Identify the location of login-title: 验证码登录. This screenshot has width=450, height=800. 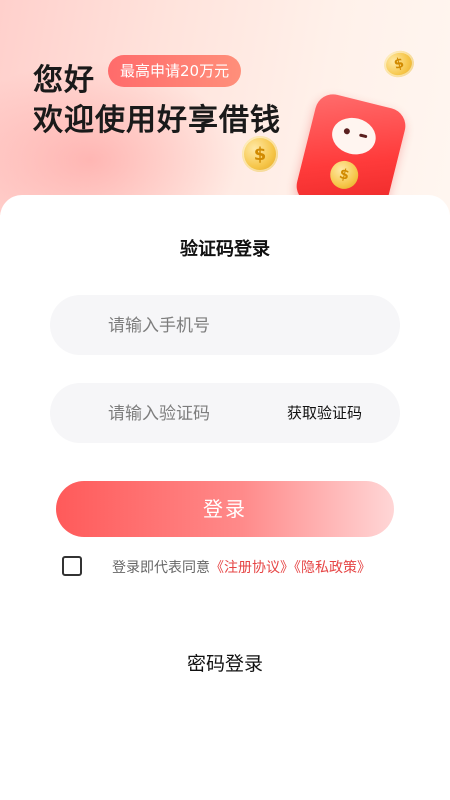
(225, 249).